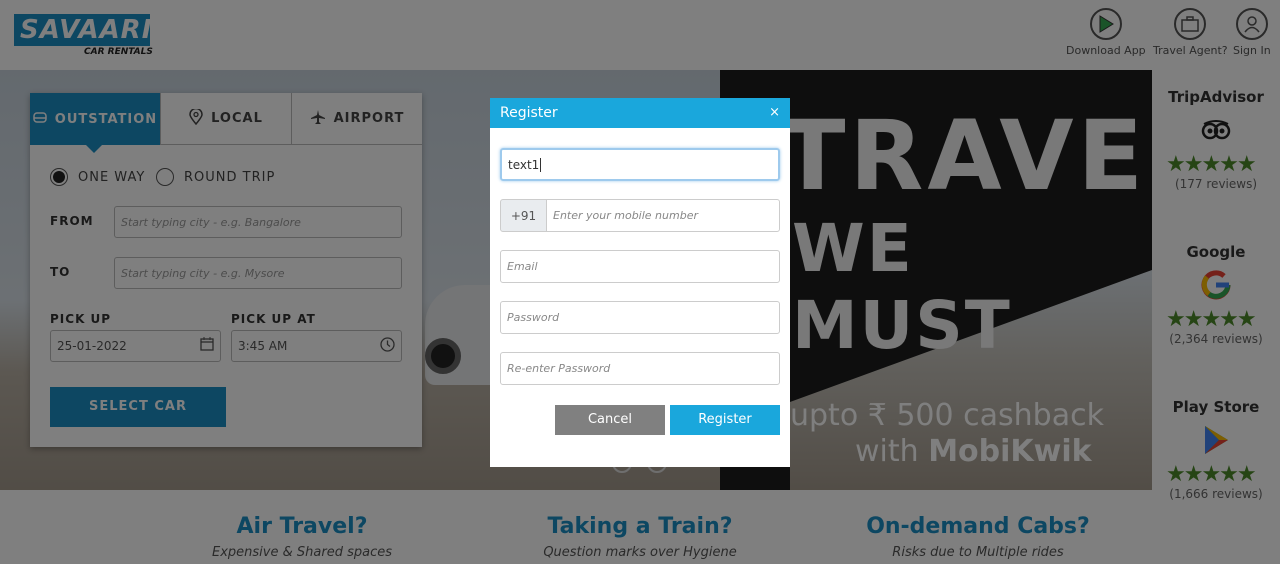 The image size is (1280, 564). What do you see at coordinates (610, 420) in the screenshot?
I see `cancel-button: Cancel` at bounding box center [610, 420].